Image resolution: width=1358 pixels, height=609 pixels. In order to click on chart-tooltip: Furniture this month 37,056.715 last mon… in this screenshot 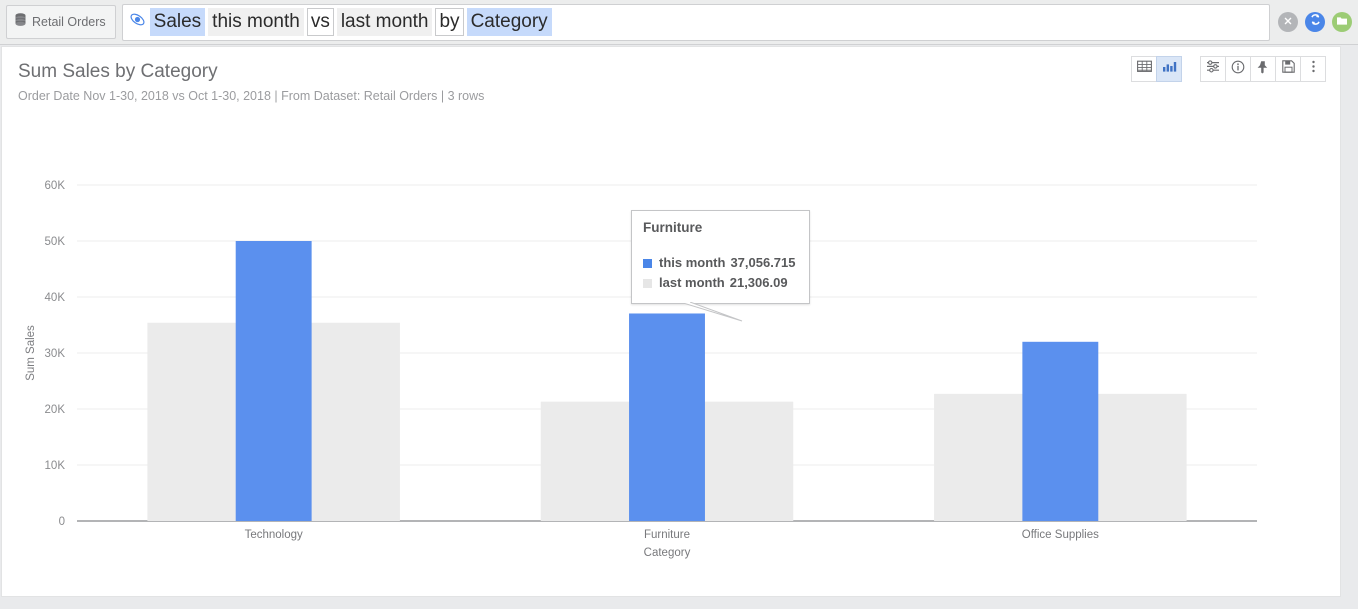, I will do `click(720, 266)`.